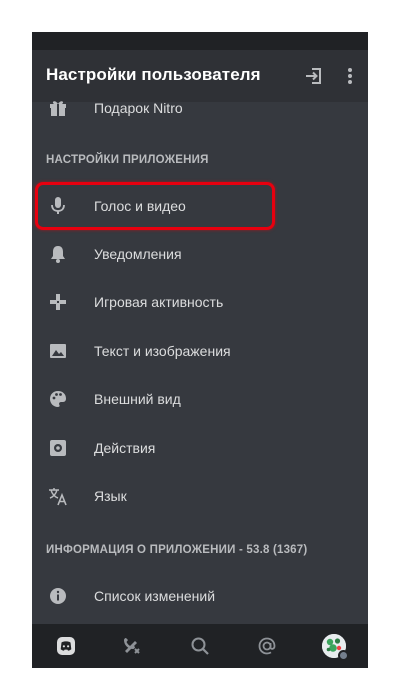 This screenshot has height=700, width=400. What do you see at coordinates (138, 108) in the screenshot?
I see `settings-item-label: Подарок Nitro` at bounding box center [138, 108].